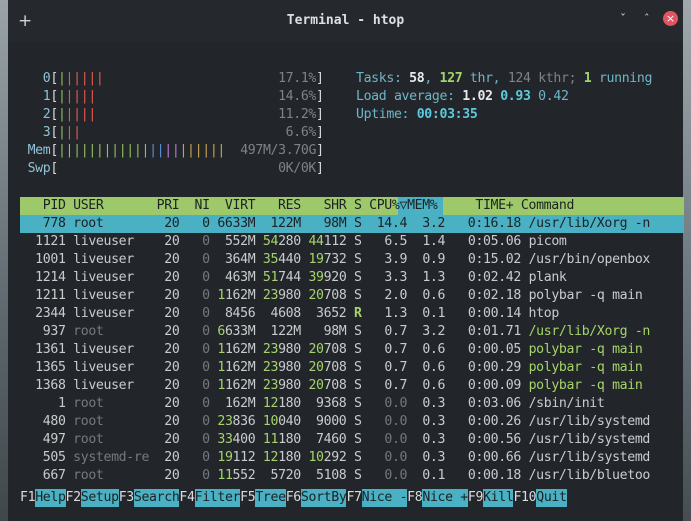 The width and height of the screenshot is (691, 521). Describe the element at coordinates (475, 497) in the screenshot. I see `fkey-f9: F9` at that location.